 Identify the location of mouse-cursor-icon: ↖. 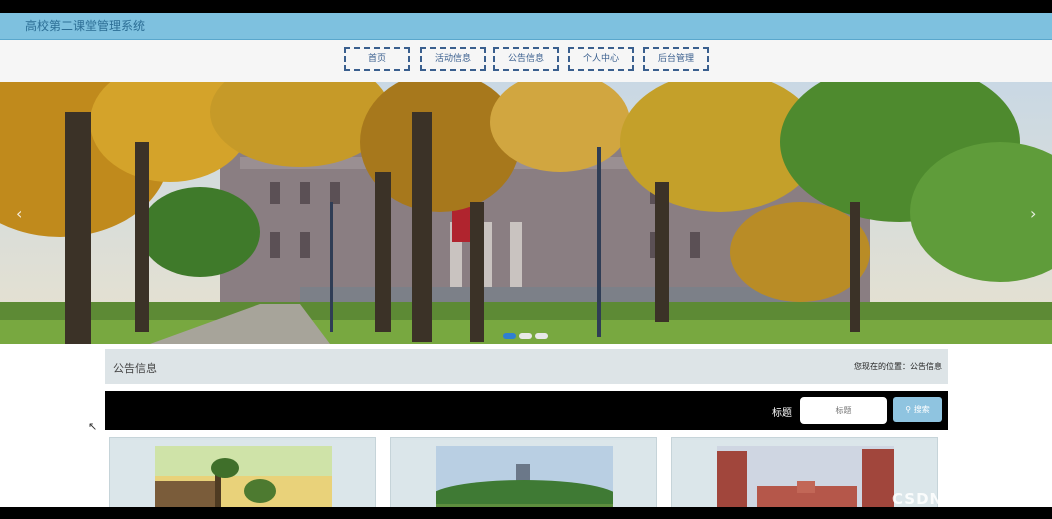
(93, 426).